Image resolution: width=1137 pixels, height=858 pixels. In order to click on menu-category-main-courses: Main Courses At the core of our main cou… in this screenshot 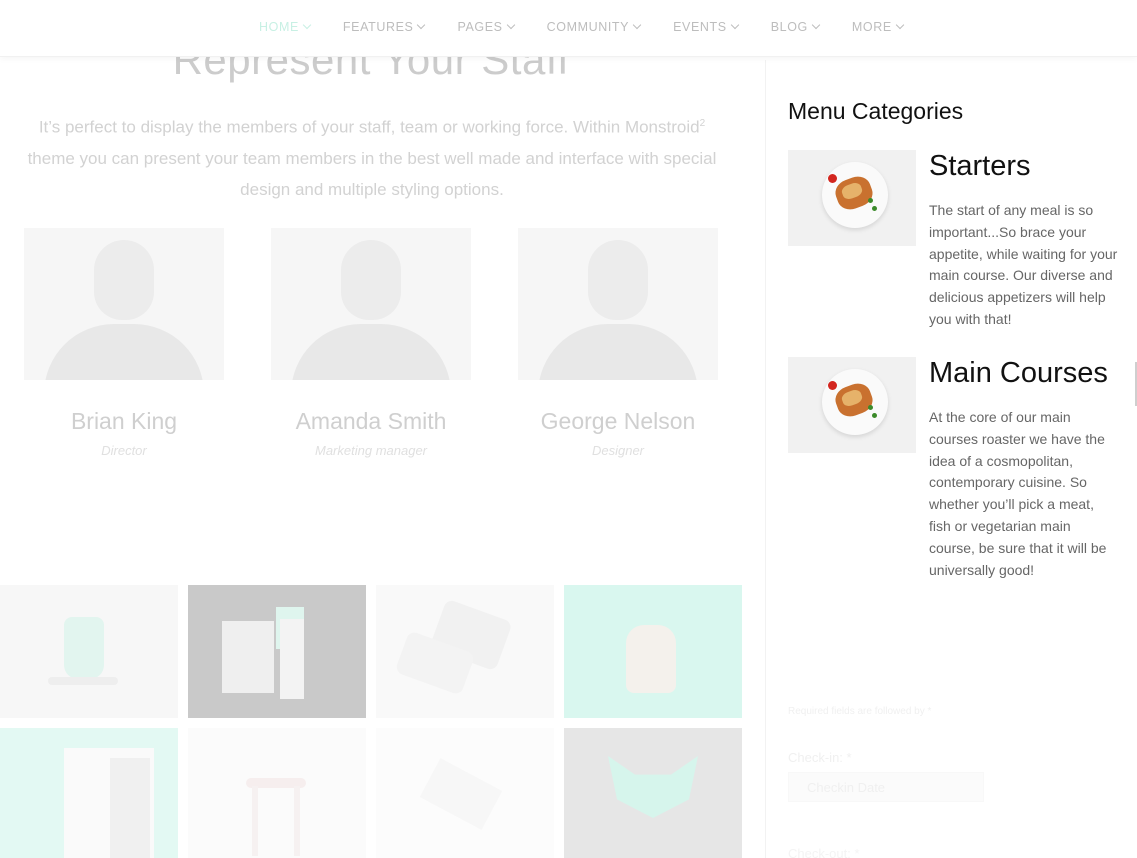, I will do `click(958, 467)`.